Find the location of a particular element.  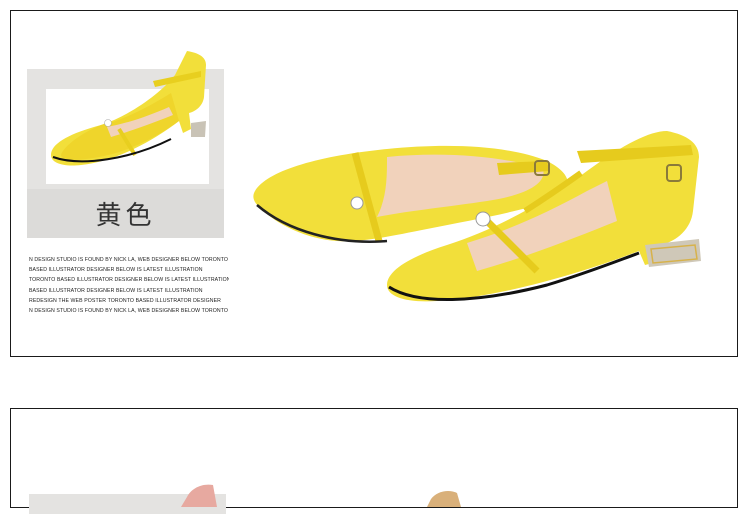

color-label-box: 黄色 is located at coordinates (125, 213).